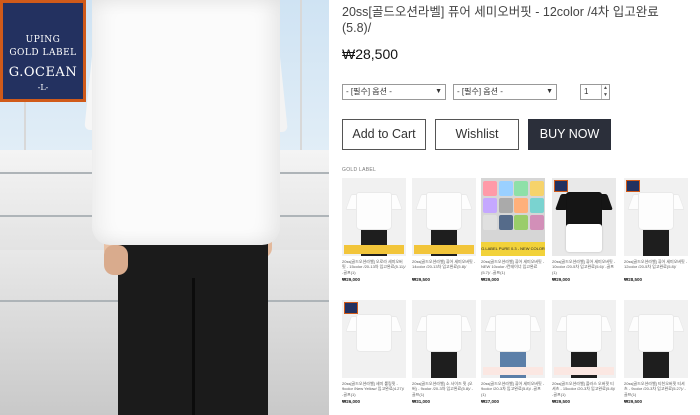 The height and width of the screenshot is (415, 700). I want to click on patch-line: UPING, so click(43, 40).